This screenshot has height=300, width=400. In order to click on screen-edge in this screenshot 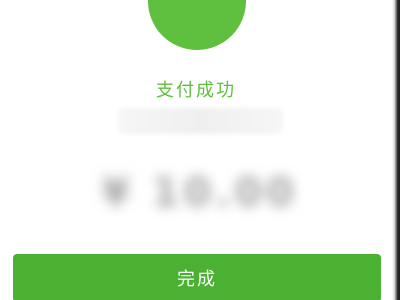, I will do `click(396, 150)`.